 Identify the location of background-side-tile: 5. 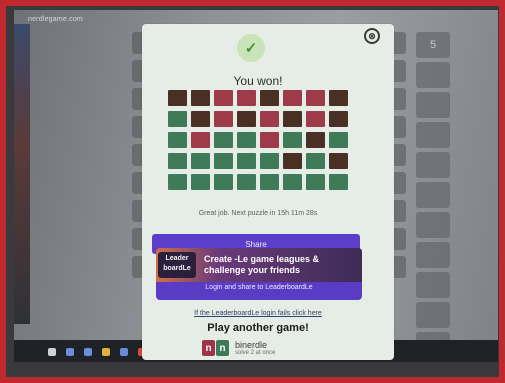
(433, 45).